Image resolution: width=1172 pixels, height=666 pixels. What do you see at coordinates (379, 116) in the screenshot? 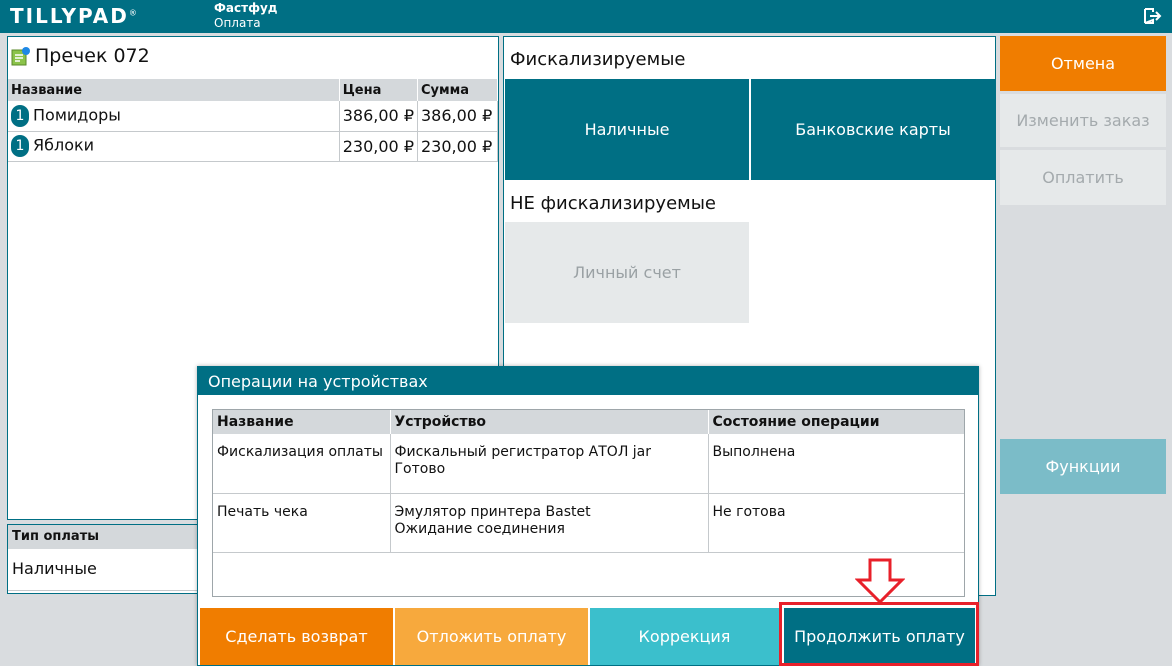
I see `item-price: 386,00 ₽` at bounding box center [379, 116].